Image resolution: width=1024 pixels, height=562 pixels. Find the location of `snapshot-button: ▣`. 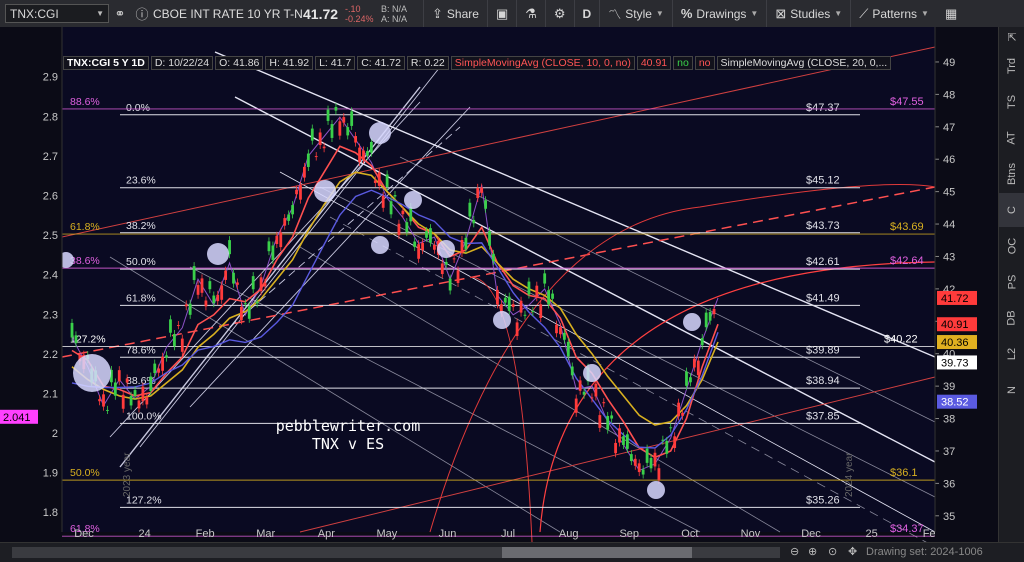

snapshot-button: ▣ is located at coordinates (501, 13).